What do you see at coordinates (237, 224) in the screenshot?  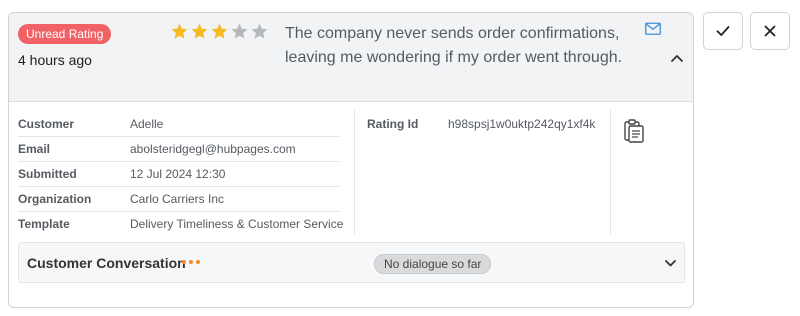 I see `details-value: Delivery Timeliness & Customer Service` at bounding box center [237, 224].